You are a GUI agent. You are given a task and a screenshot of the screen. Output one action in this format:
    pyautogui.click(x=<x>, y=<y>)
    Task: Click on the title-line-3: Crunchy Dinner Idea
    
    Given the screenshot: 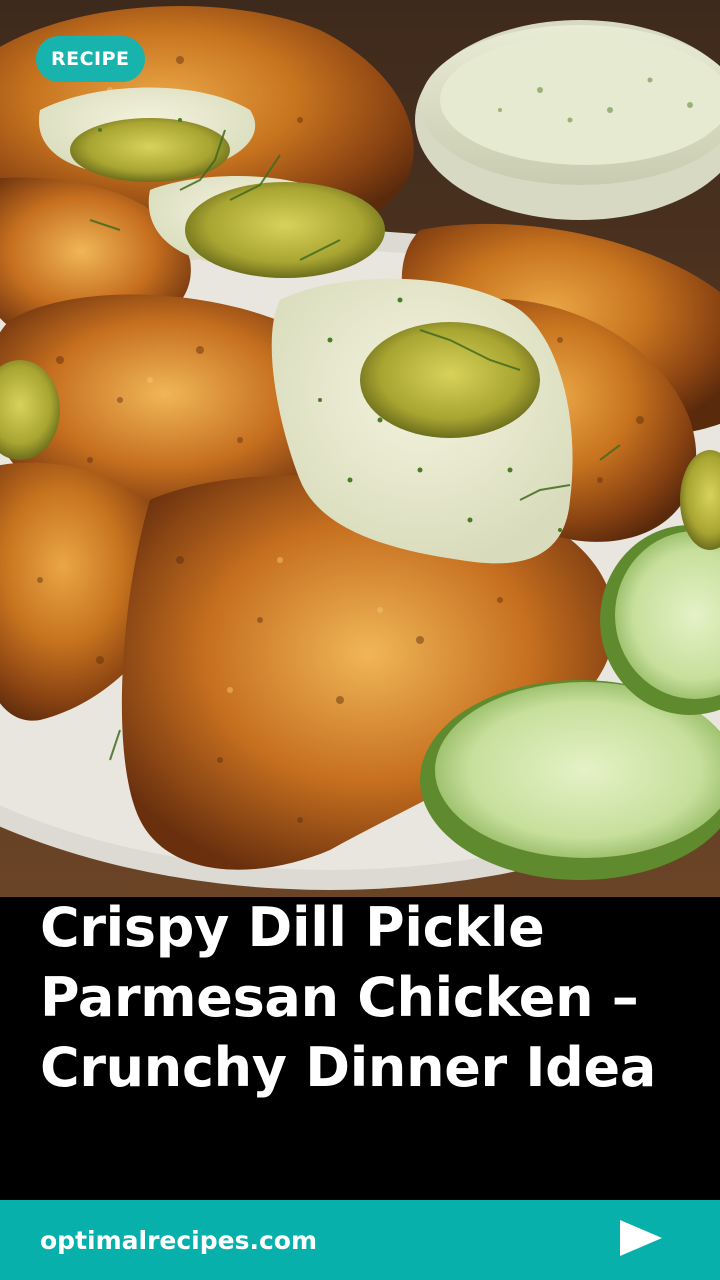 What is the action you would take?
    pyautogui.click(x=348, y=1067)
    